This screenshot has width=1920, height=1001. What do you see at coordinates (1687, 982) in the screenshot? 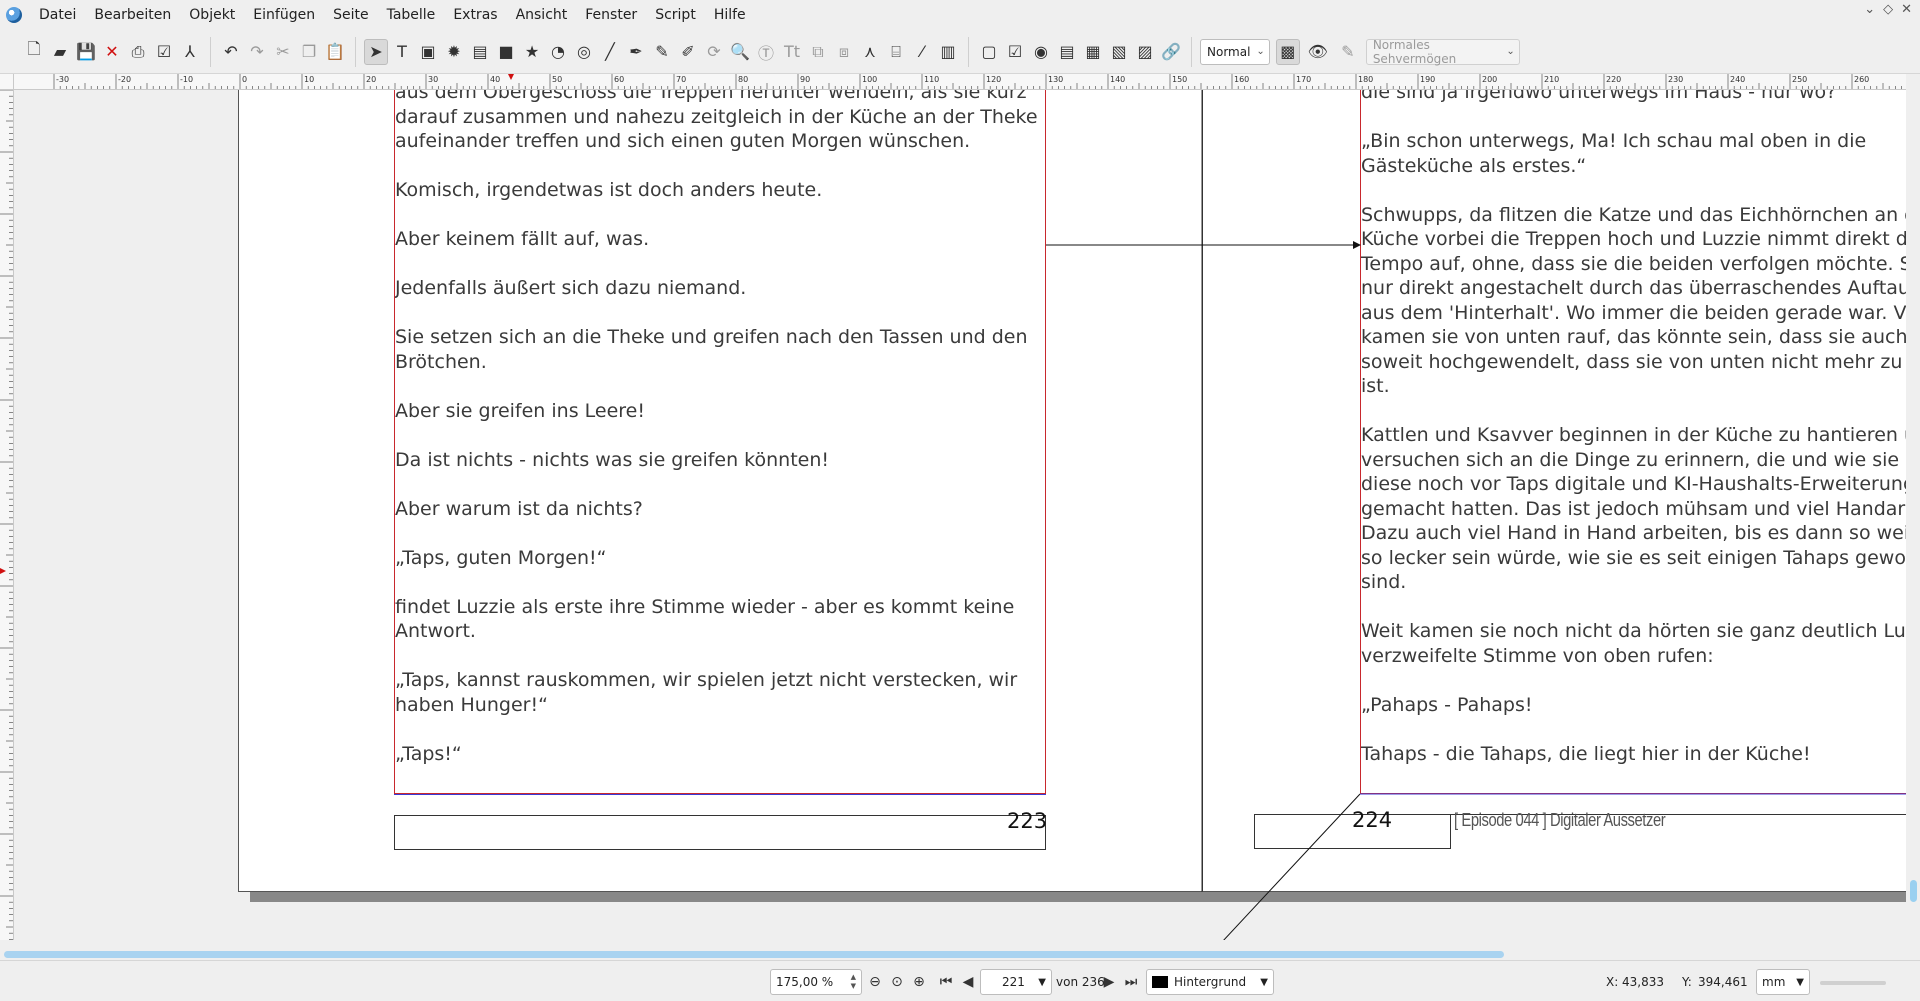
I see `y-coordinate-label: Y:` at bounding box center [1687, 982].